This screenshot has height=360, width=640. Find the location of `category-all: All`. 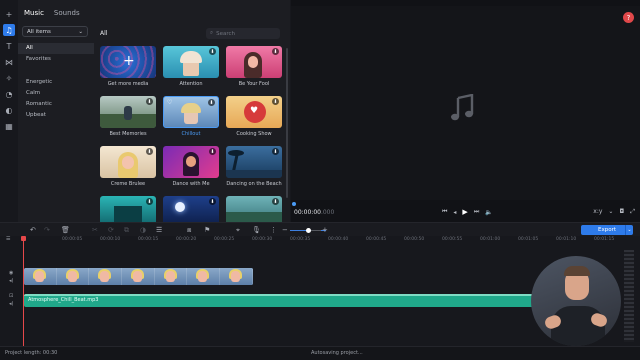

category-all: All is located at coordinates (56, 48).